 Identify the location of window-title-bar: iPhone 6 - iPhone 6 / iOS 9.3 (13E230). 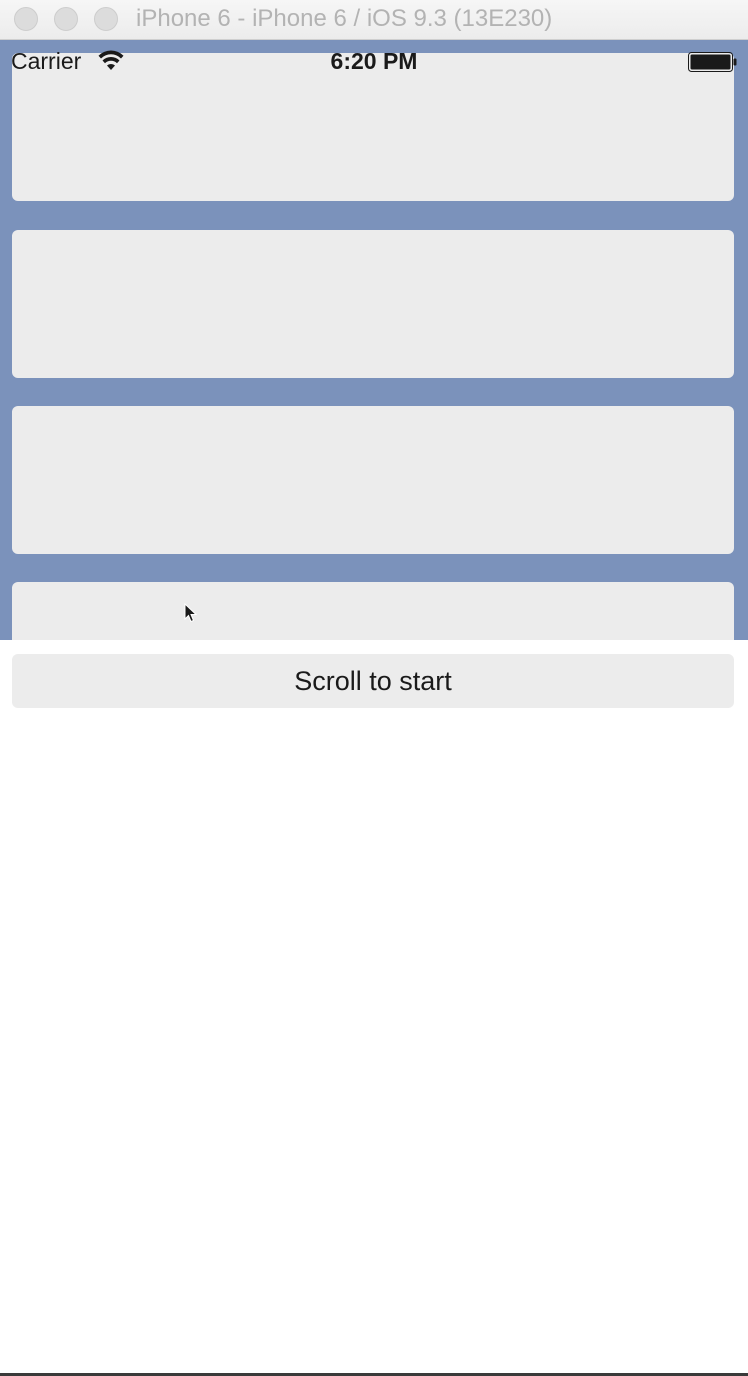
(374, 20).